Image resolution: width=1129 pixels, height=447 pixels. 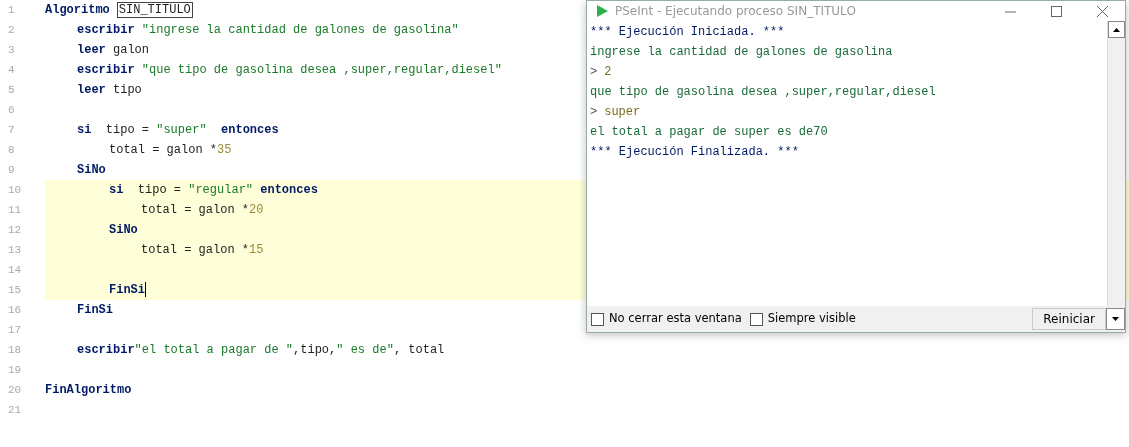 What do you see at coordinates (365, 350) in the screenshot?
I see `code-string: " es de"` at bounding box center [365, 350].